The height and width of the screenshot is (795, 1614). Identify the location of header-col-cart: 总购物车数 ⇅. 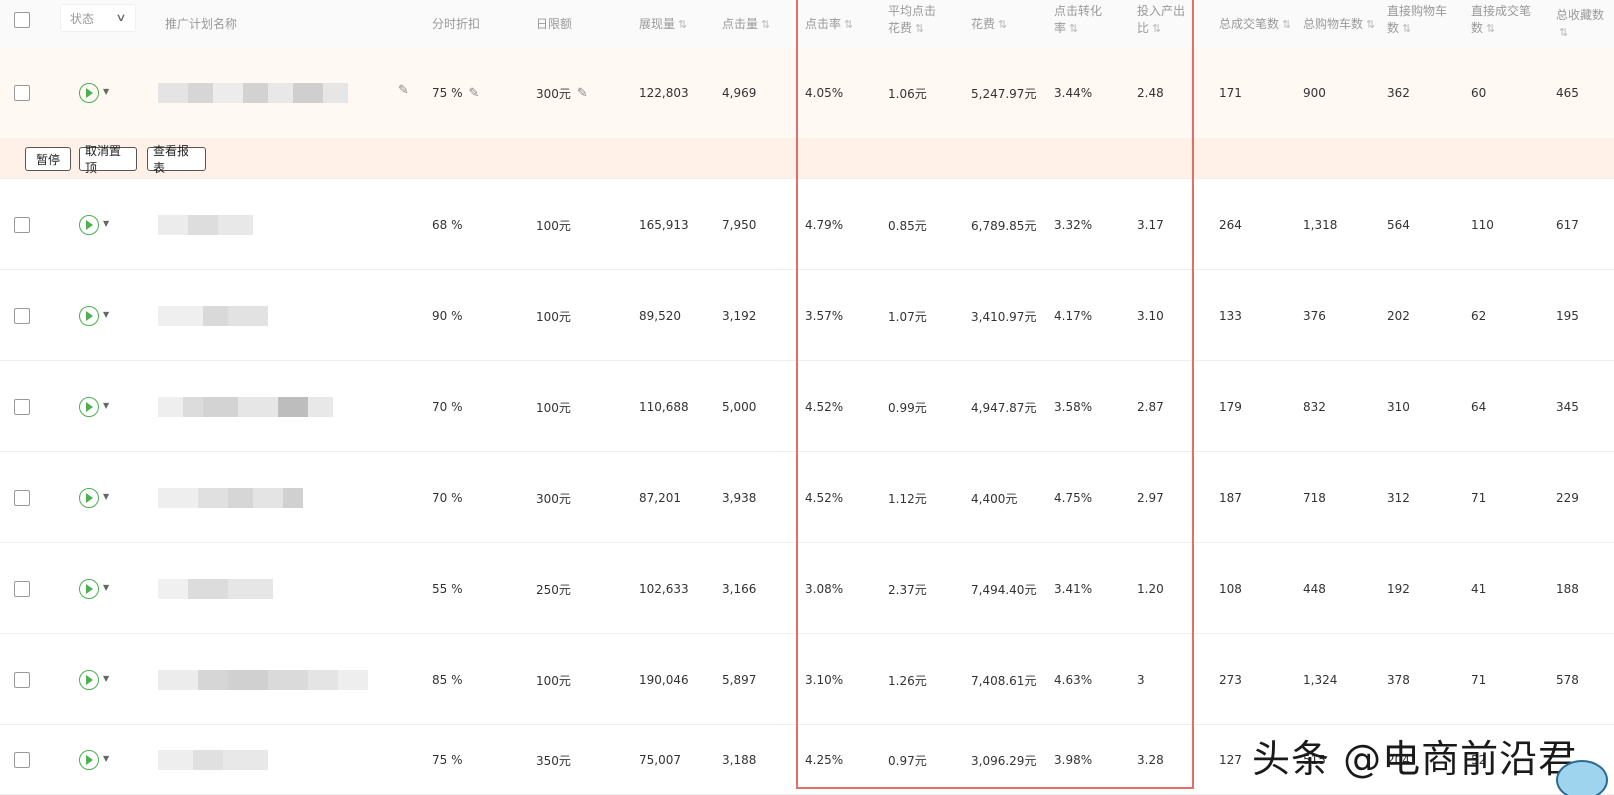
(1339, 24).